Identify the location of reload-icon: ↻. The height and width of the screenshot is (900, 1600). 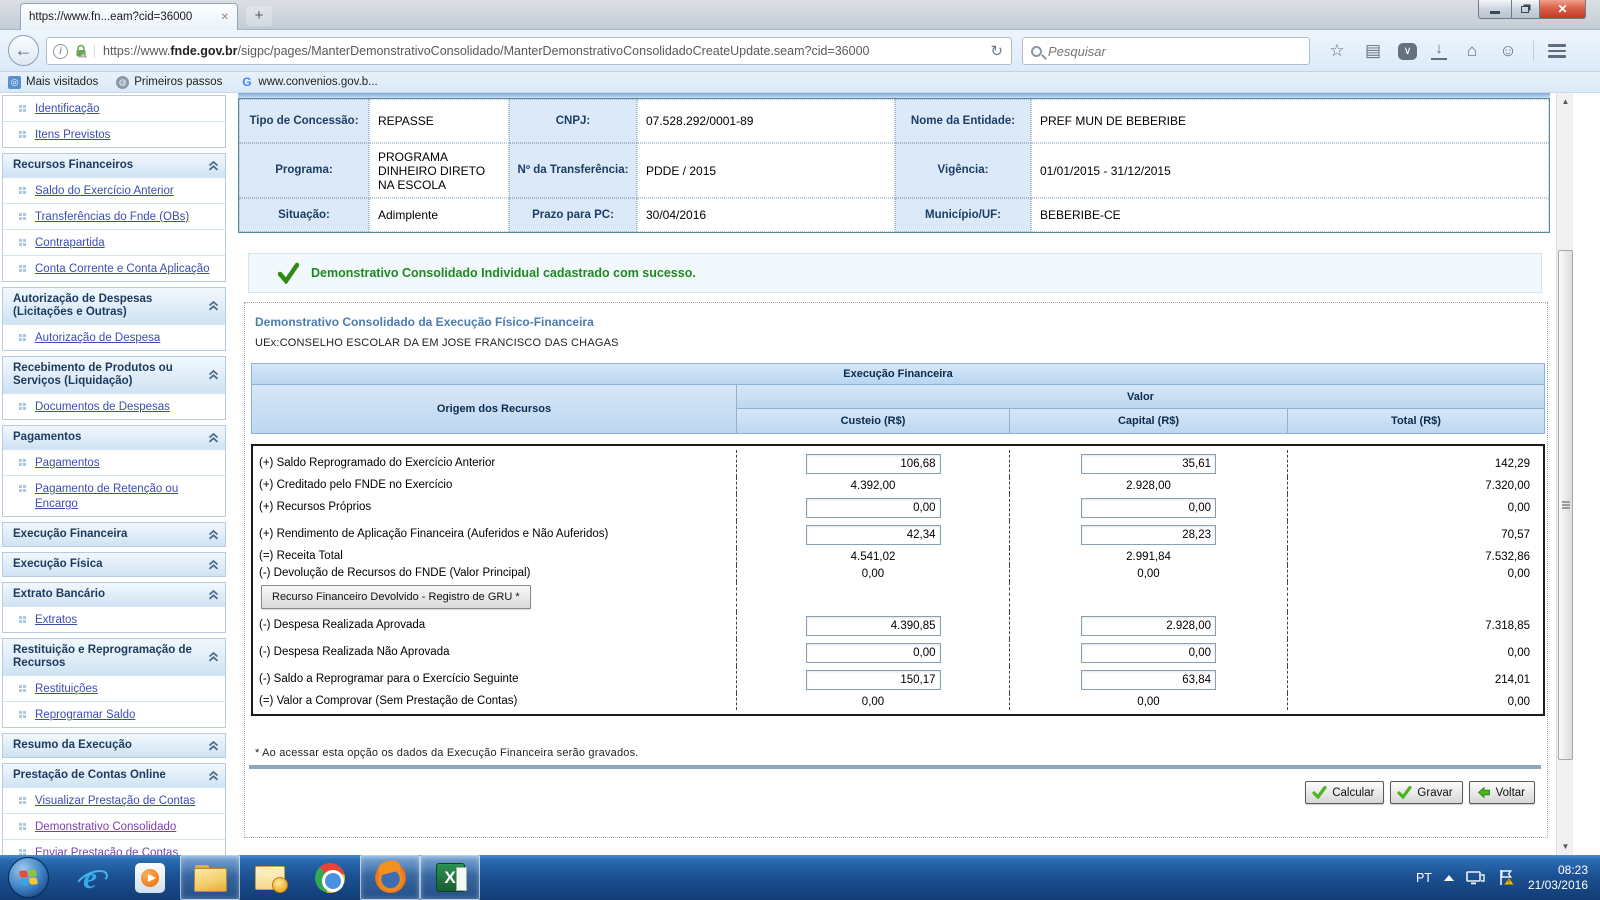
(996, 51).